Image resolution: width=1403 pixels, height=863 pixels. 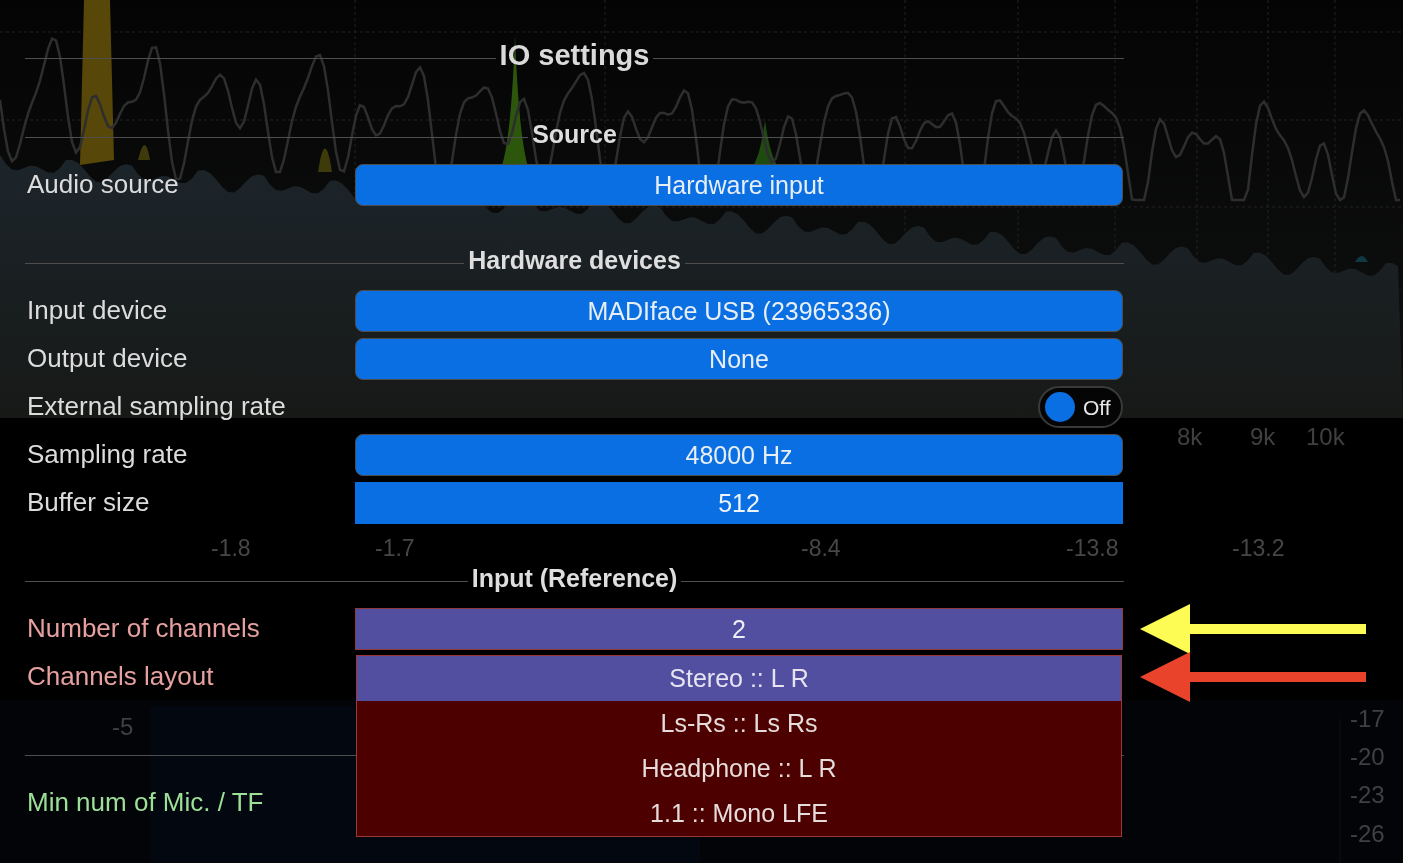 What do you see at coordinates (739, 503) in the screenshot?
I see `value-field: 512` at bounding box center [739, 503].